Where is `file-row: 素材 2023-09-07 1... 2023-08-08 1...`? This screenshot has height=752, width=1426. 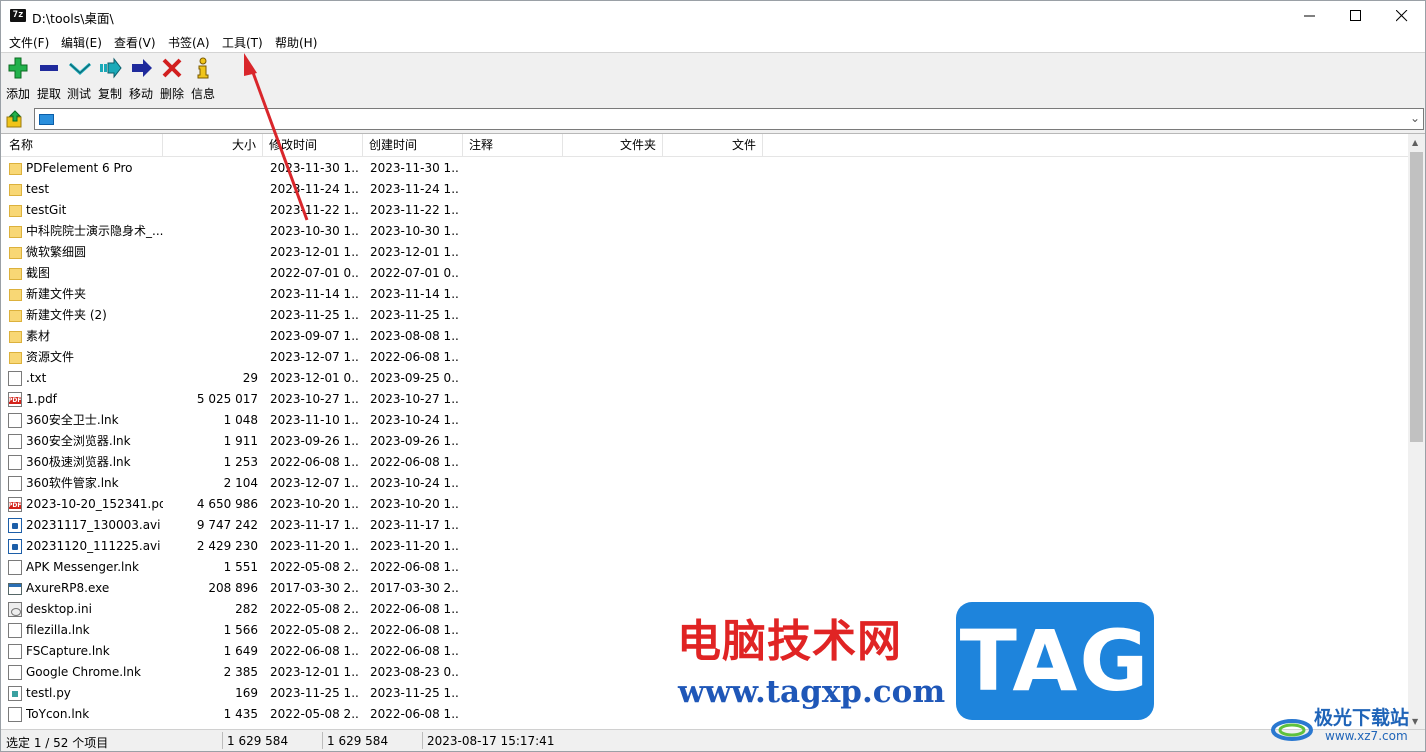 file-row: 素材 2023-09-07 1... 2023-08-08 1... is located at coordinates (703, 336).